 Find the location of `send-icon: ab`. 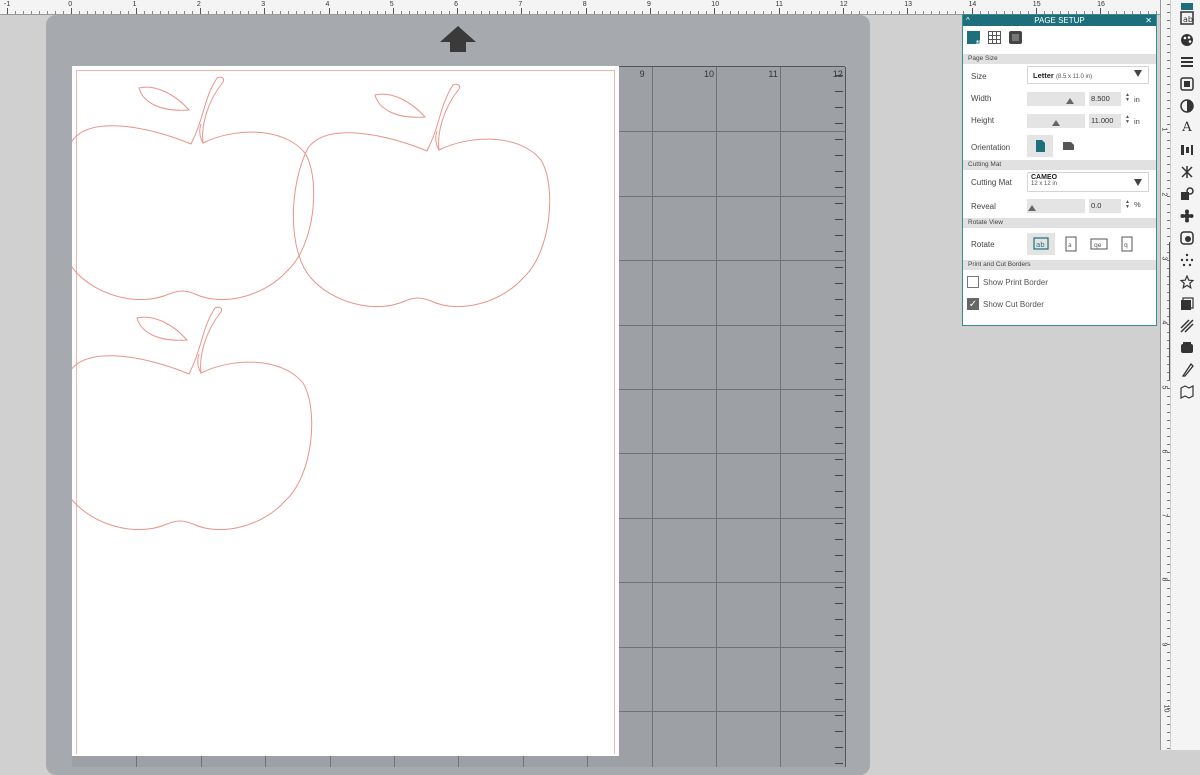

send-icon: ab is located at coordinates (1187, 18).